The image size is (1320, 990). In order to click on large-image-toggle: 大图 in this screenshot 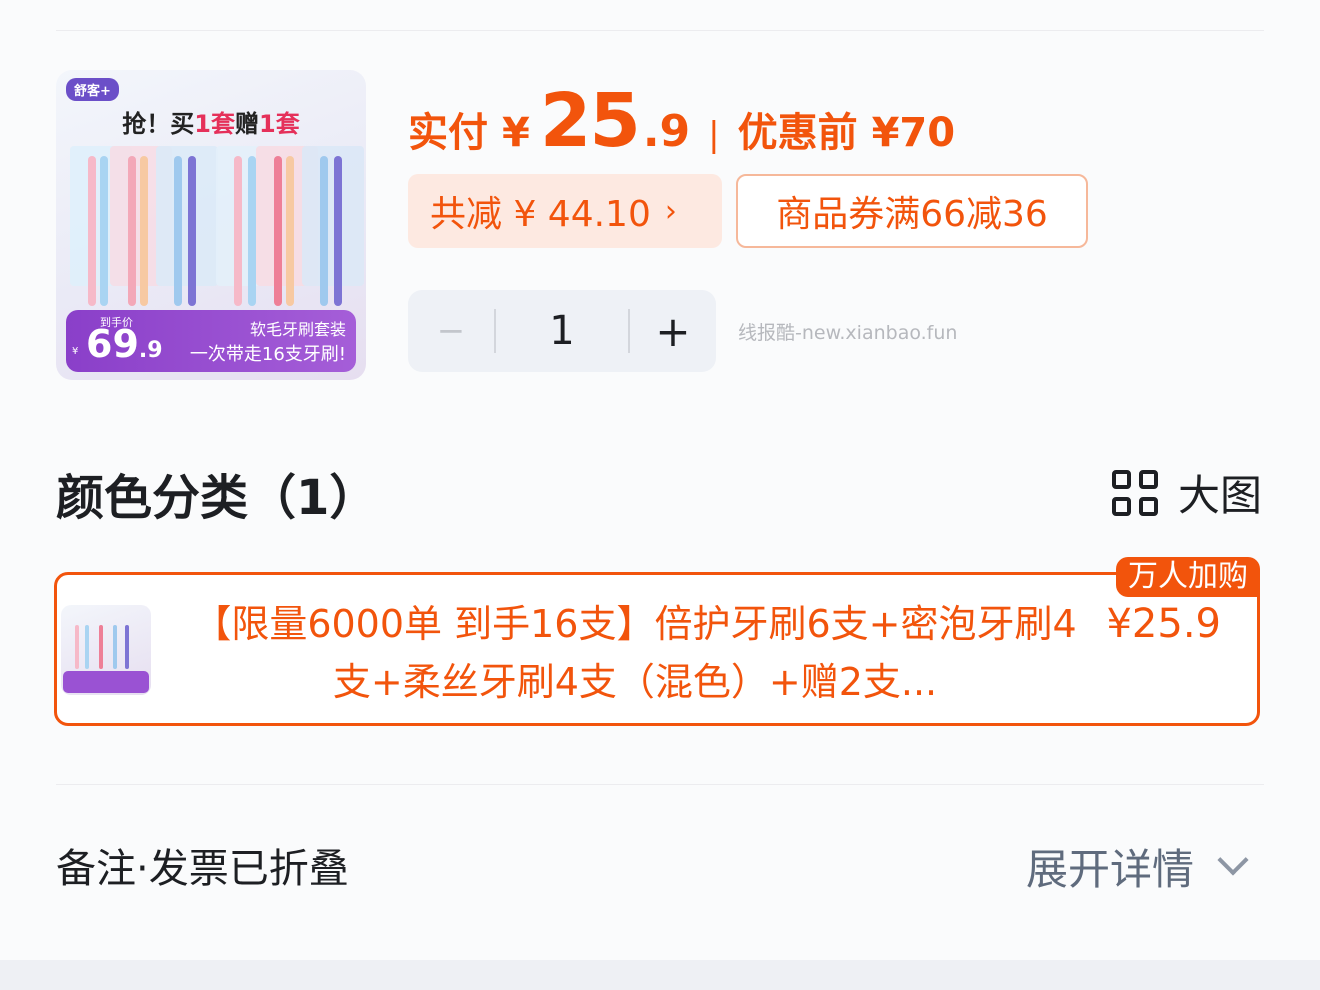, I will do `click(1186, 492)`.